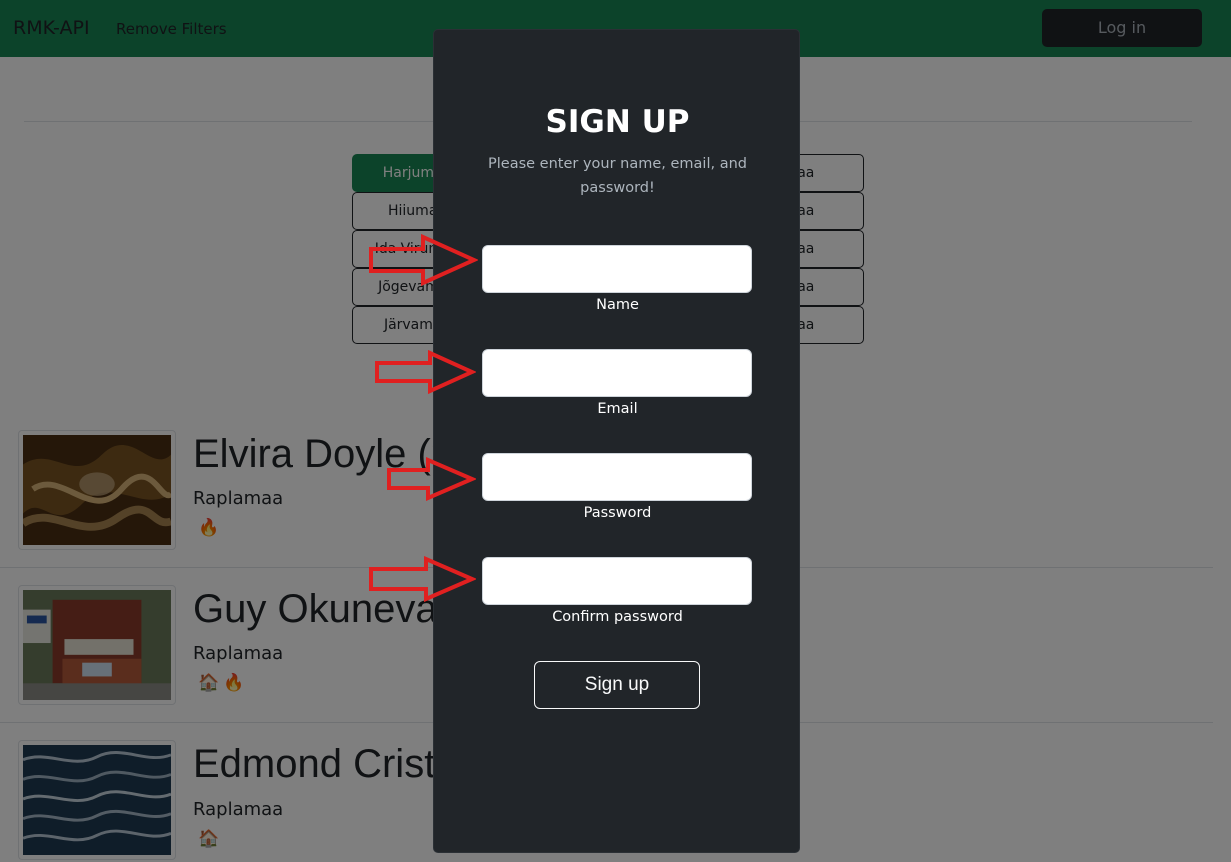  What do you see at coordinates (617, 122) in the screenshot?
I see `modal-title: SIGN UP` at bounding box center [617, 122].